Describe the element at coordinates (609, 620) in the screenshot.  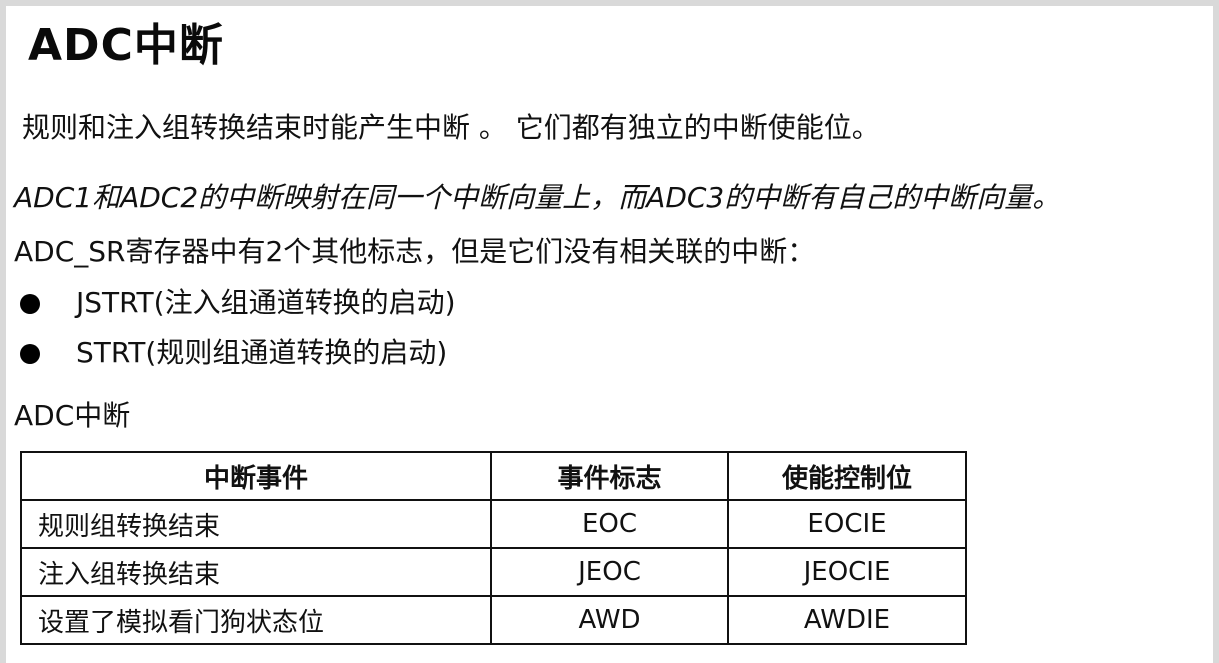
I see `cell-flag: AWD` at that location.